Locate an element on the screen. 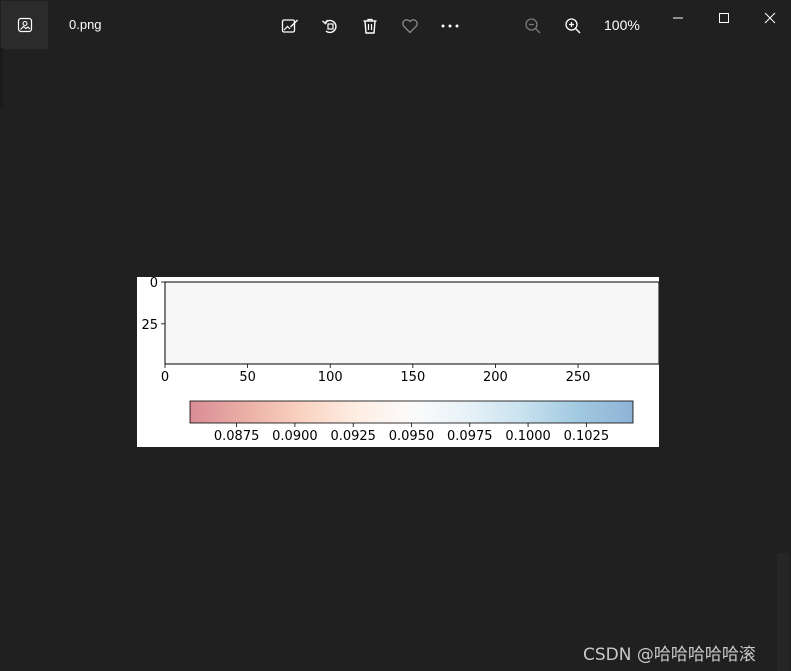 The height and width of the screenshot is (671, 791). close-icon is located at coordinates (770, 18).